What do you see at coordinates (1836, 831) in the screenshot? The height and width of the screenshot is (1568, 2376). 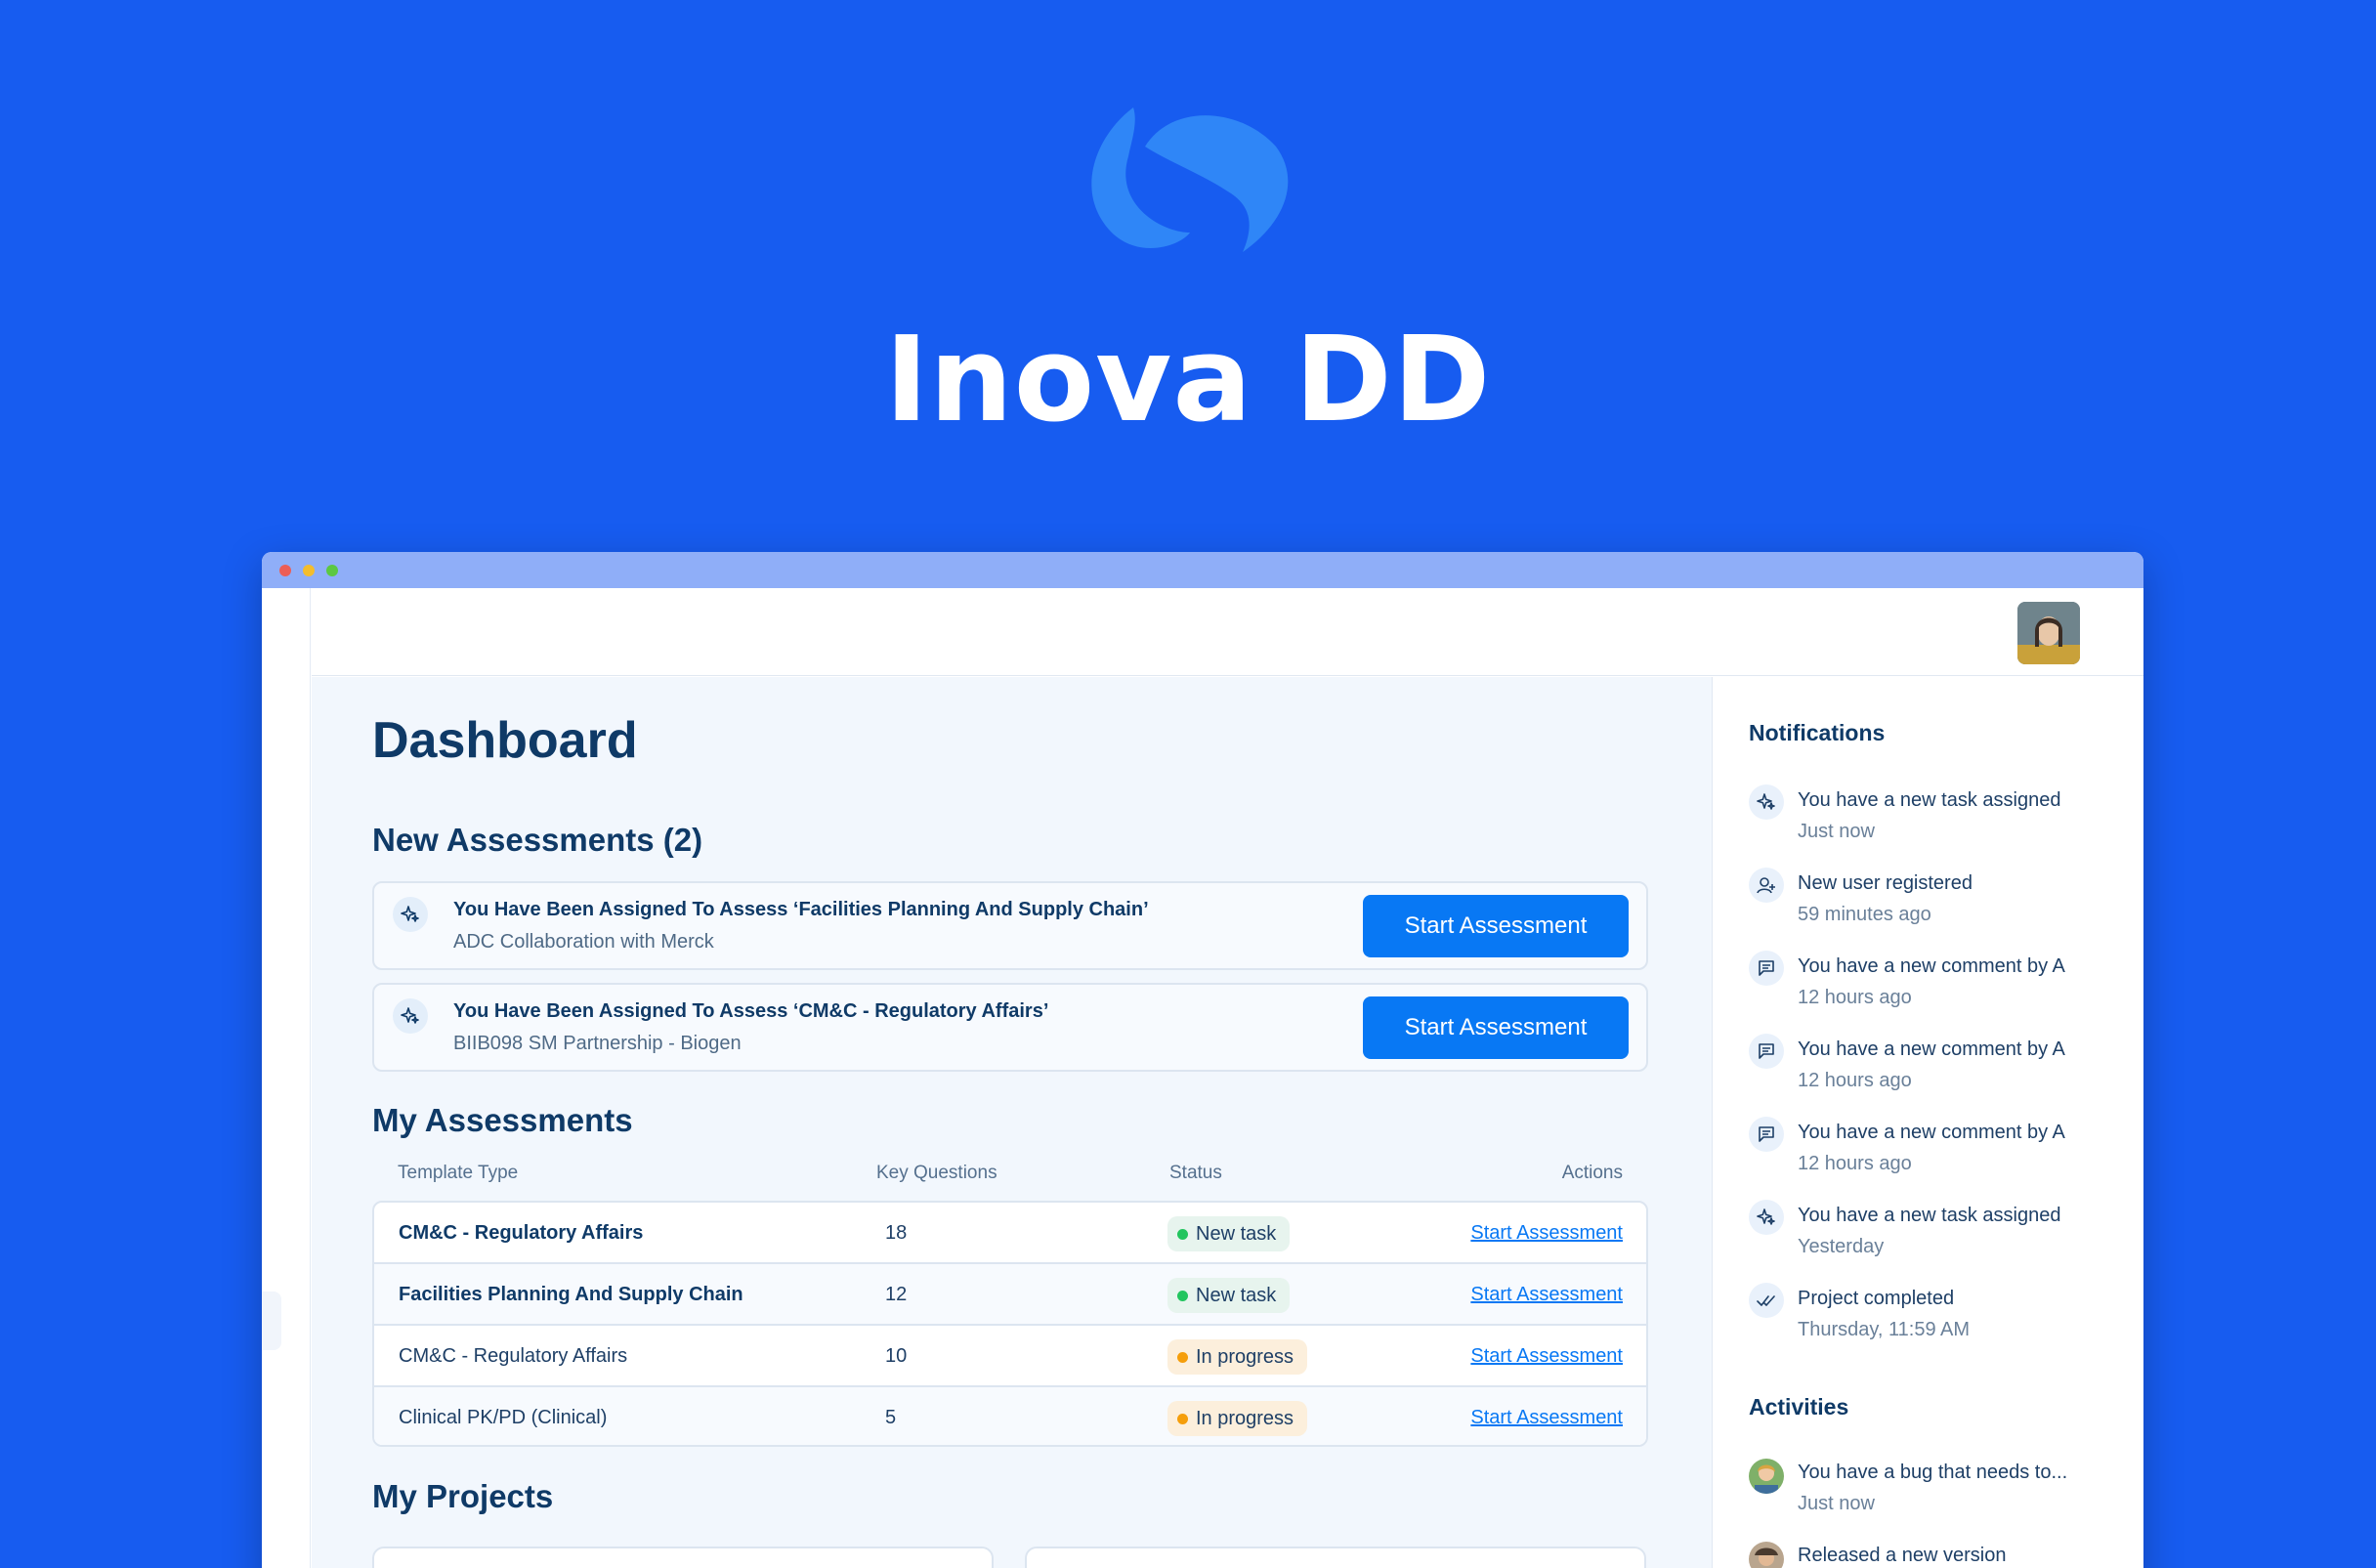 I see `notification-time: Just now` at bounding box center [1836, 831].